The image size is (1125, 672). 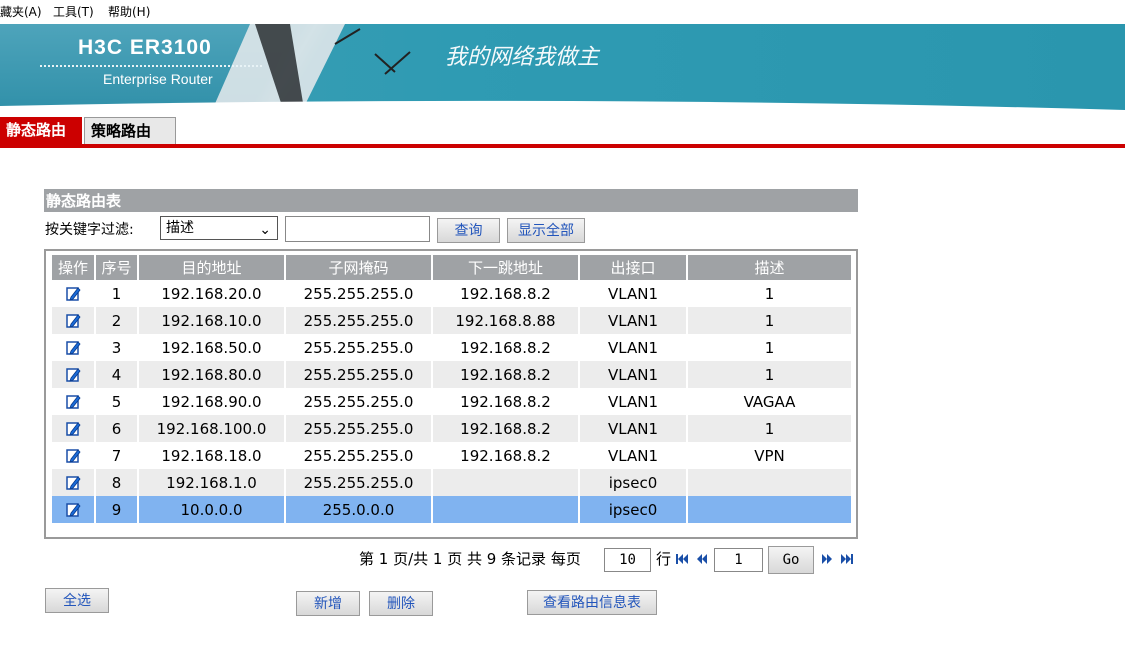 I want to click on cell-mask: 255.0.0.0, so click(x=359, y=509).